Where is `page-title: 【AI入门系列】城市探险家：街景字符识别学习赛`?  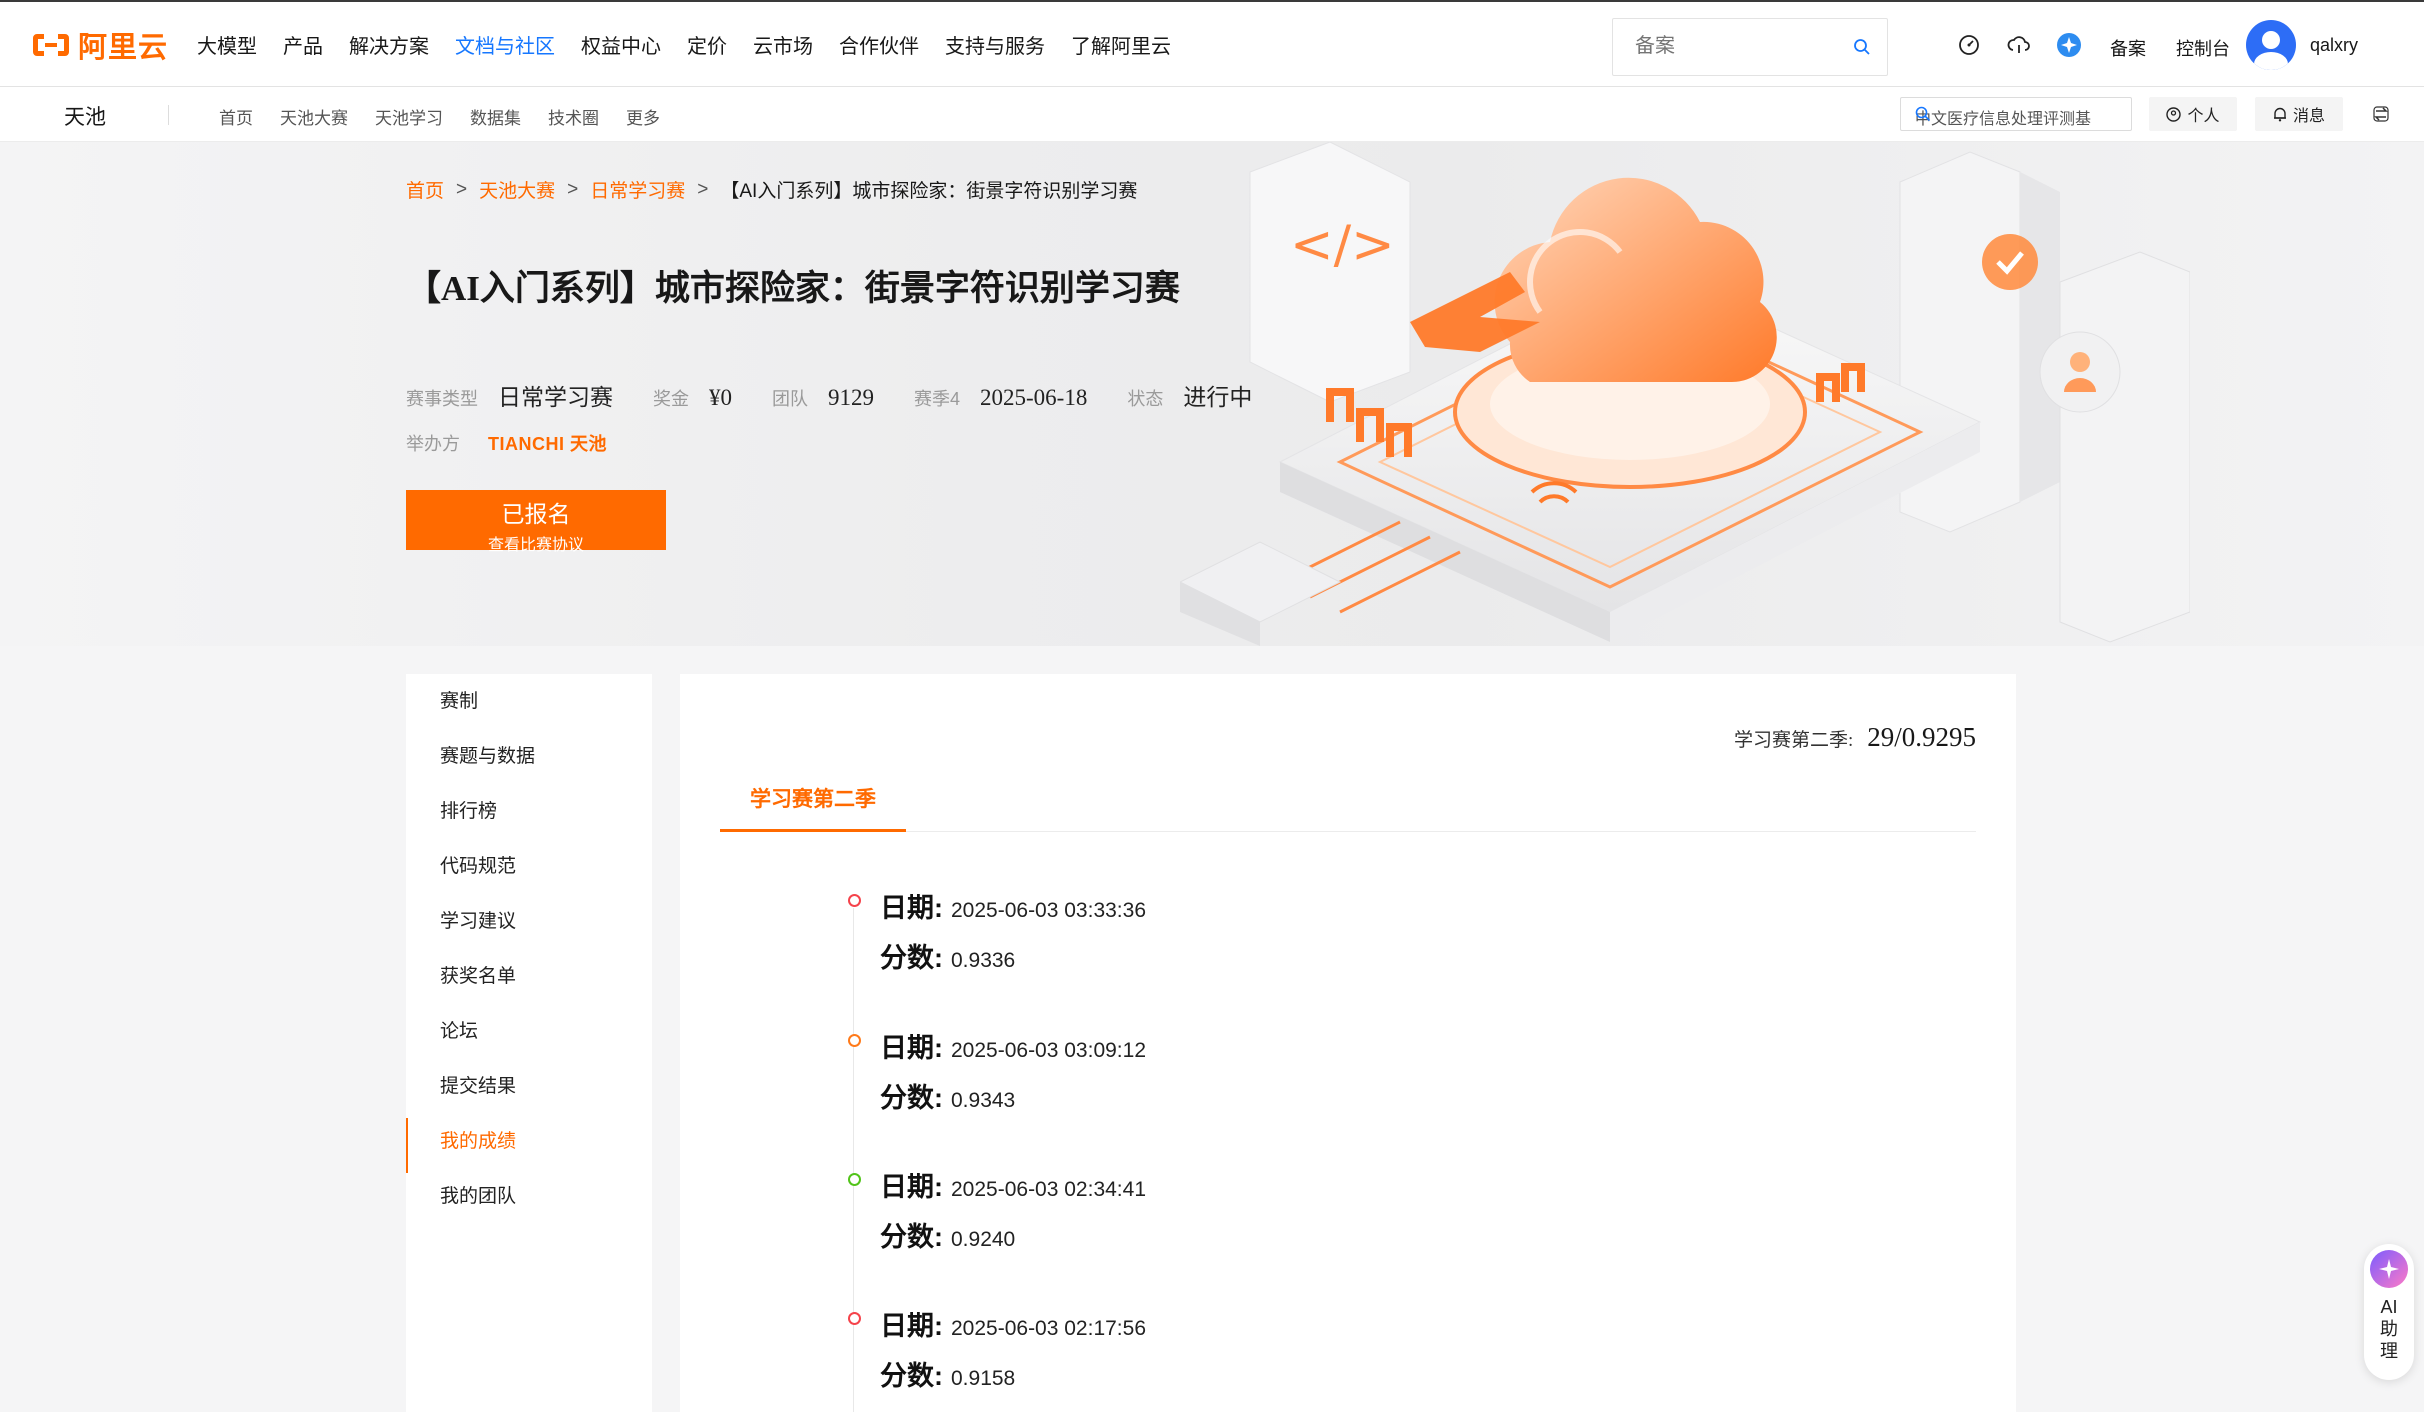 page-title: 【AI入门系列】城市探险家：街景字符识别学习赛 is located at coordinates (793, 288).